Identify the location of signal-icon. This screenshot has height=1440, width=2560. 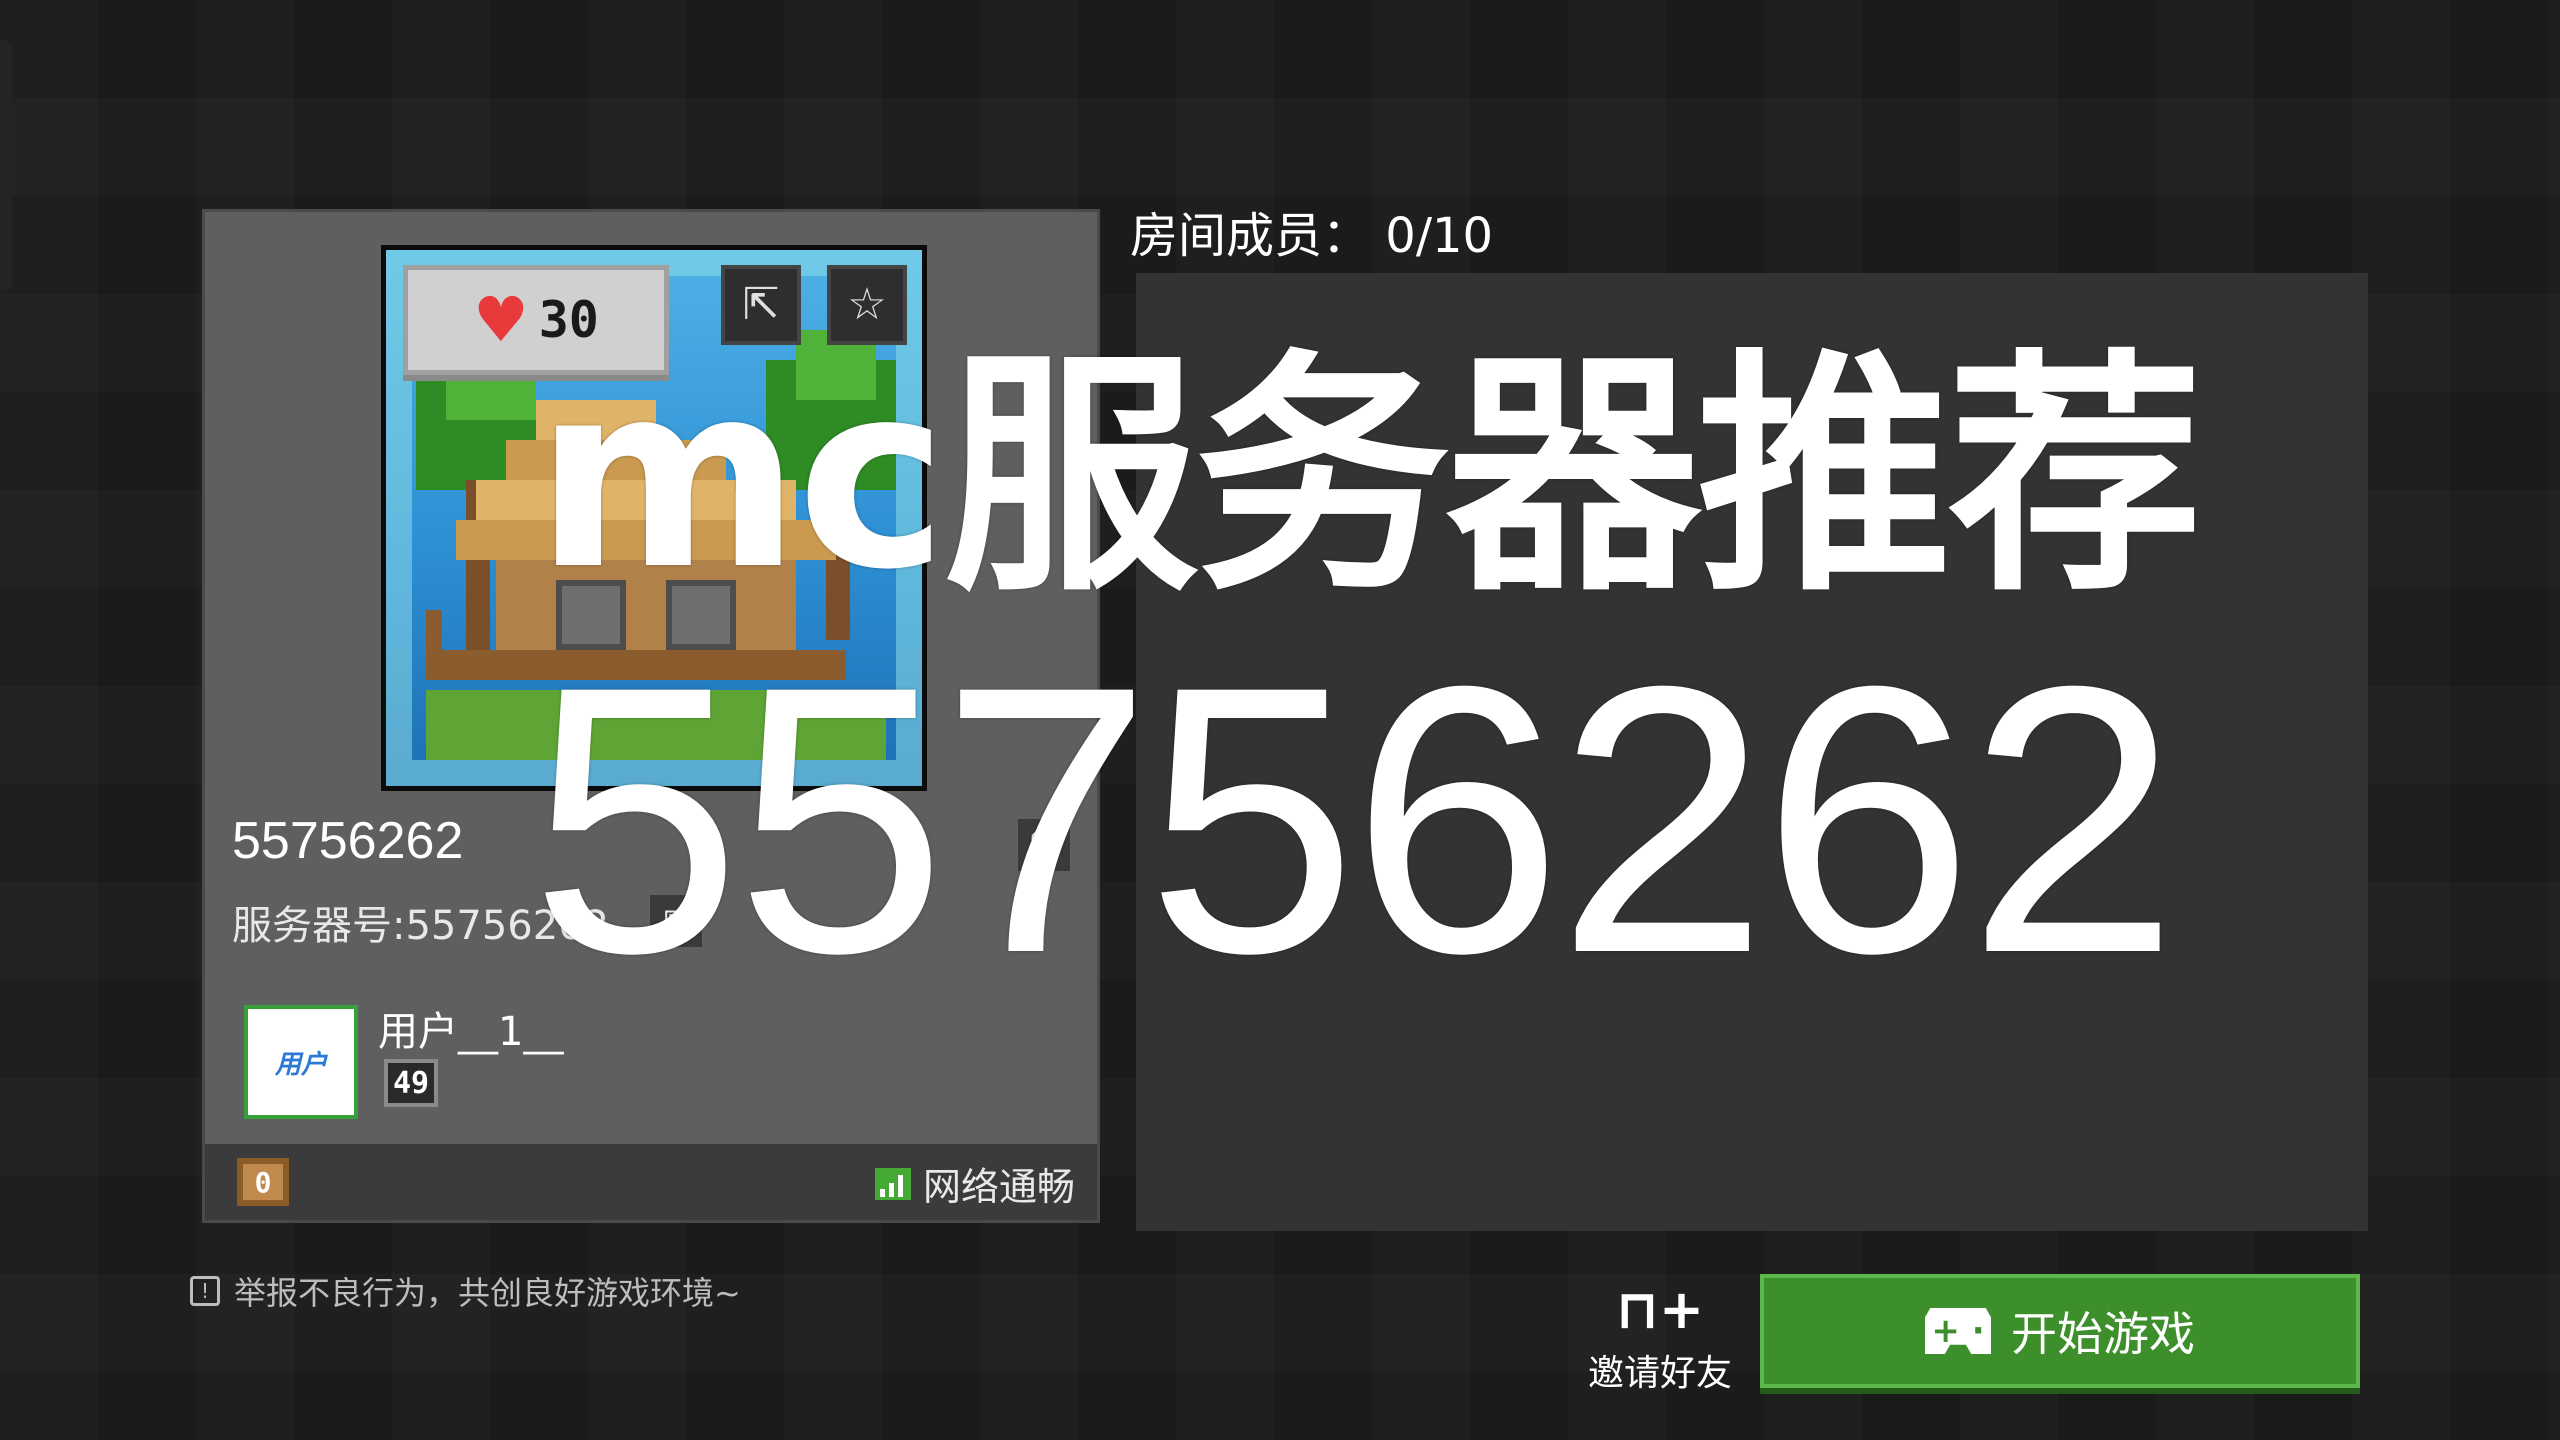
(892, 1183).